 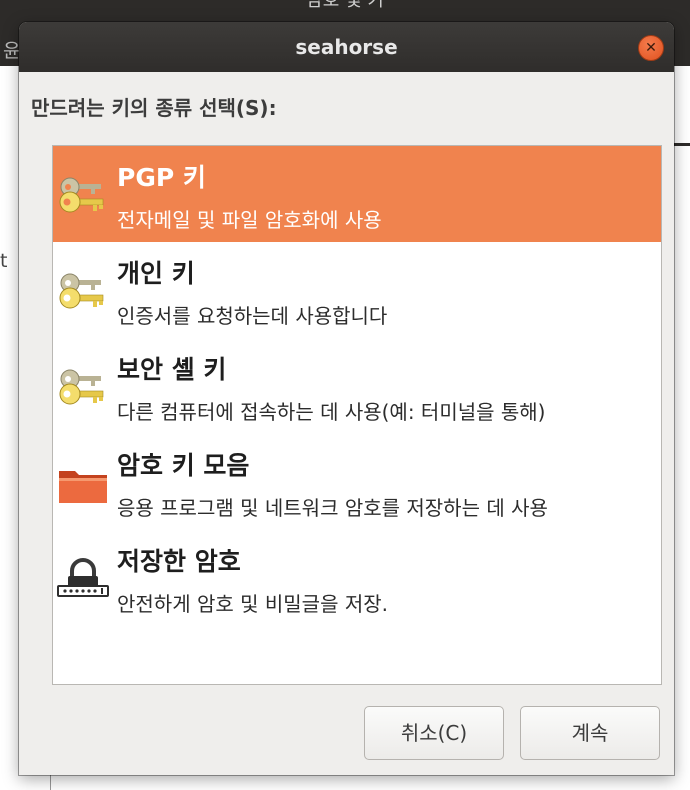 I want to click on item-description: 다른 컴퓨터에 접속하는 데 사용(예: 터미널을 통해), so click(x=331, y=412).